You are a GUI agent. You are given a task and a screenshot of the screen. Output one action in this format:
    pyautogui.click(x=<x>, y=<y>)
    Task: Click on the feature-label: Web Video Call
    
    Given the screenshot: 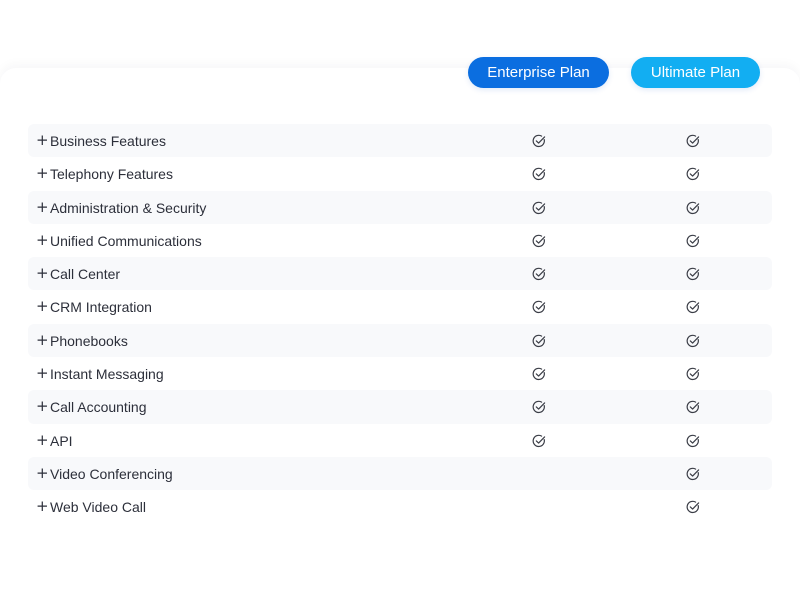 What is the action you would take?
    pyautogui.click(x=98, y=507)
    